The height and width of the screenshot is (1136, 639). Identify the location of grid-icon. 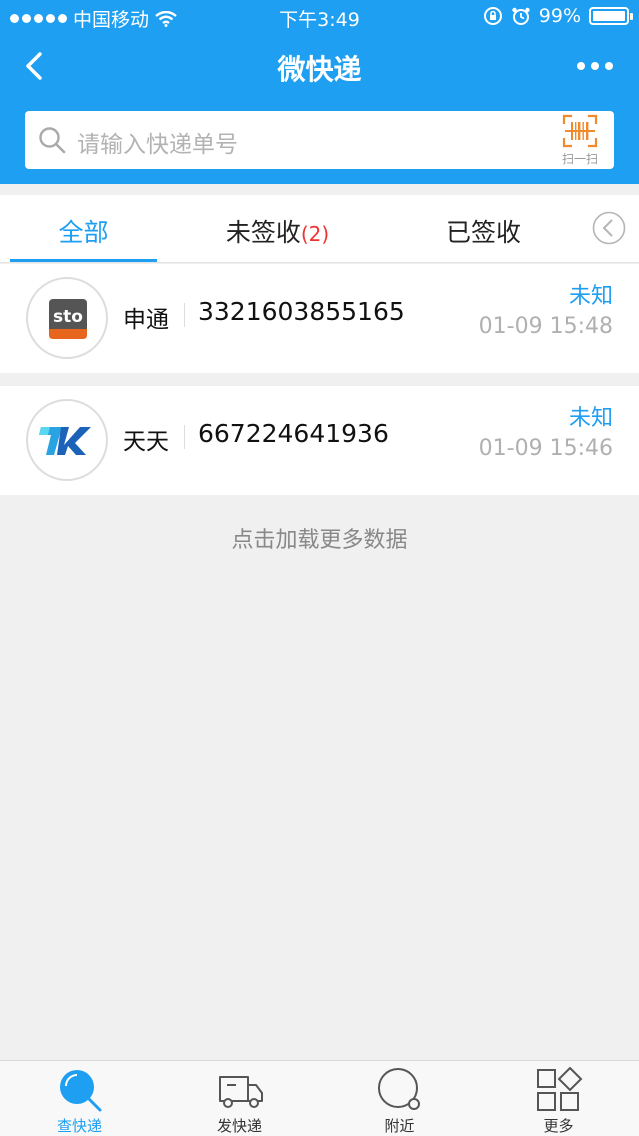
(560, 1089).